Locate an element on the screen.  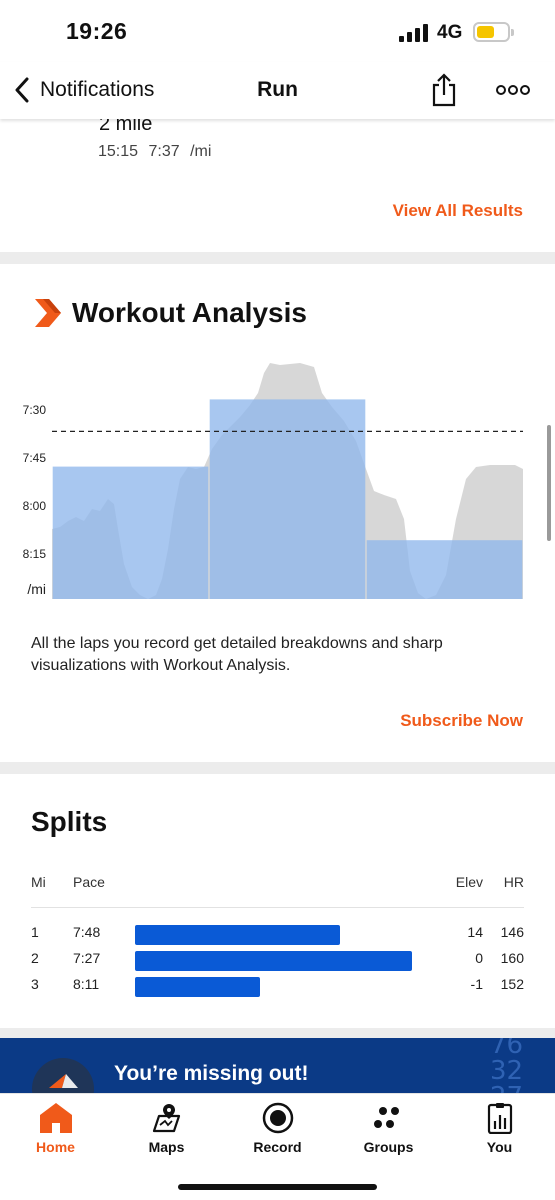
y-tick-label: 8:15 is located at coordinates (35, 554).